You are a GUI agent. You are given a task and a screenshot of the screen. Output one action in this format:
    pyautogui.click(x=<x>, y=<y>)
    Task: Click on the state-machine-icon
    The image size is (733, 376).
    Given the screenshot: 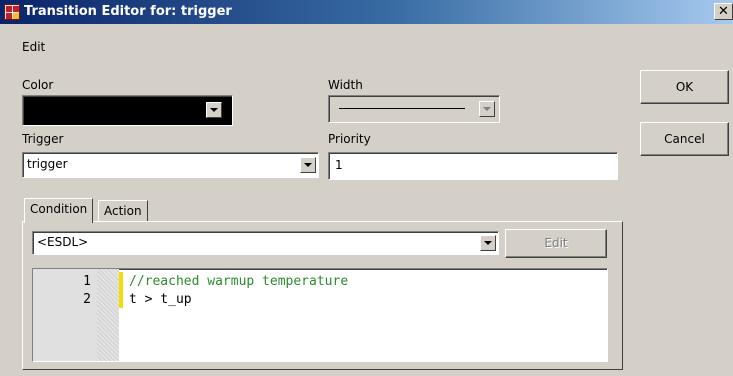 What is the action you would take?
    pyautogui.click(x=12, y=12)
    